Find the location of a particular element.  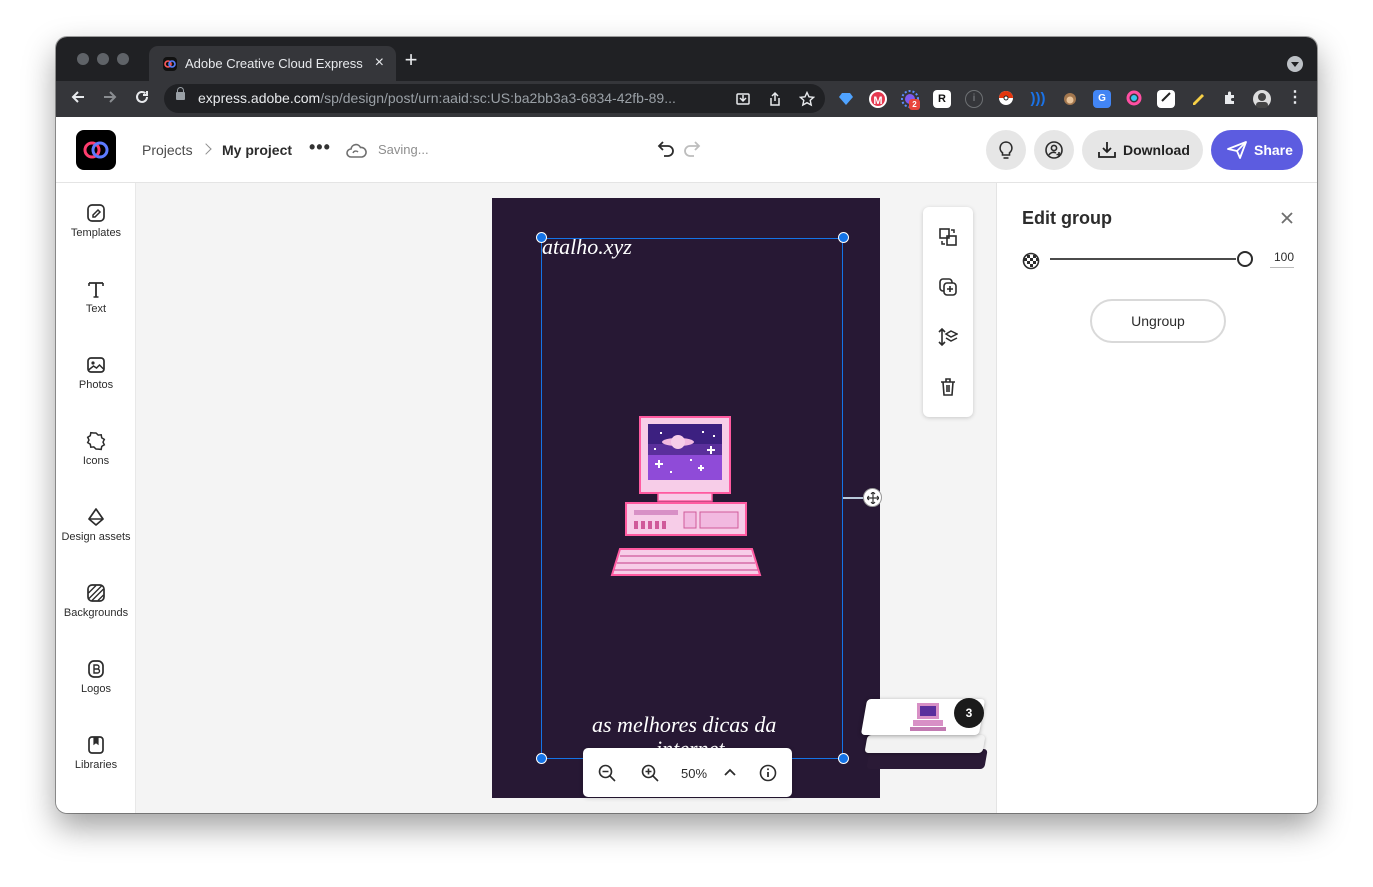

r-extension-icon: R is located at coordinates (942, 99).